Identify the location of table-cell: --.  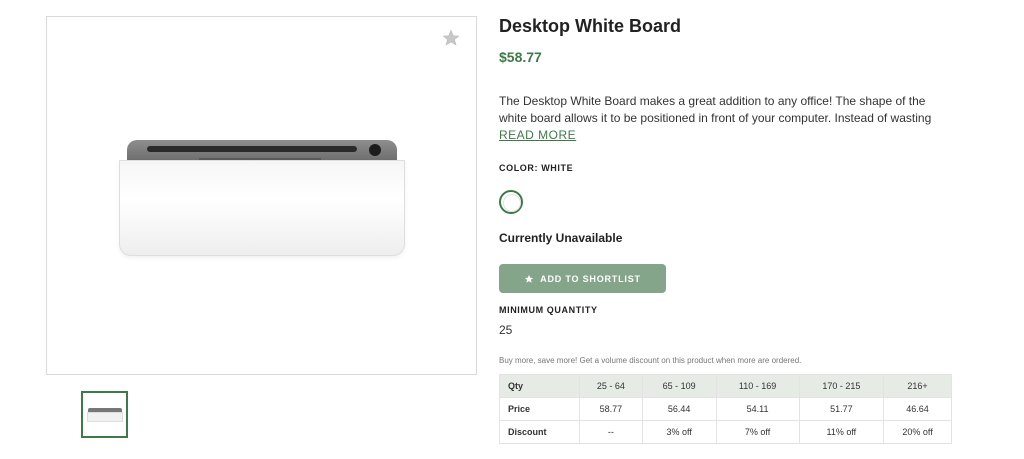
(611, 432).